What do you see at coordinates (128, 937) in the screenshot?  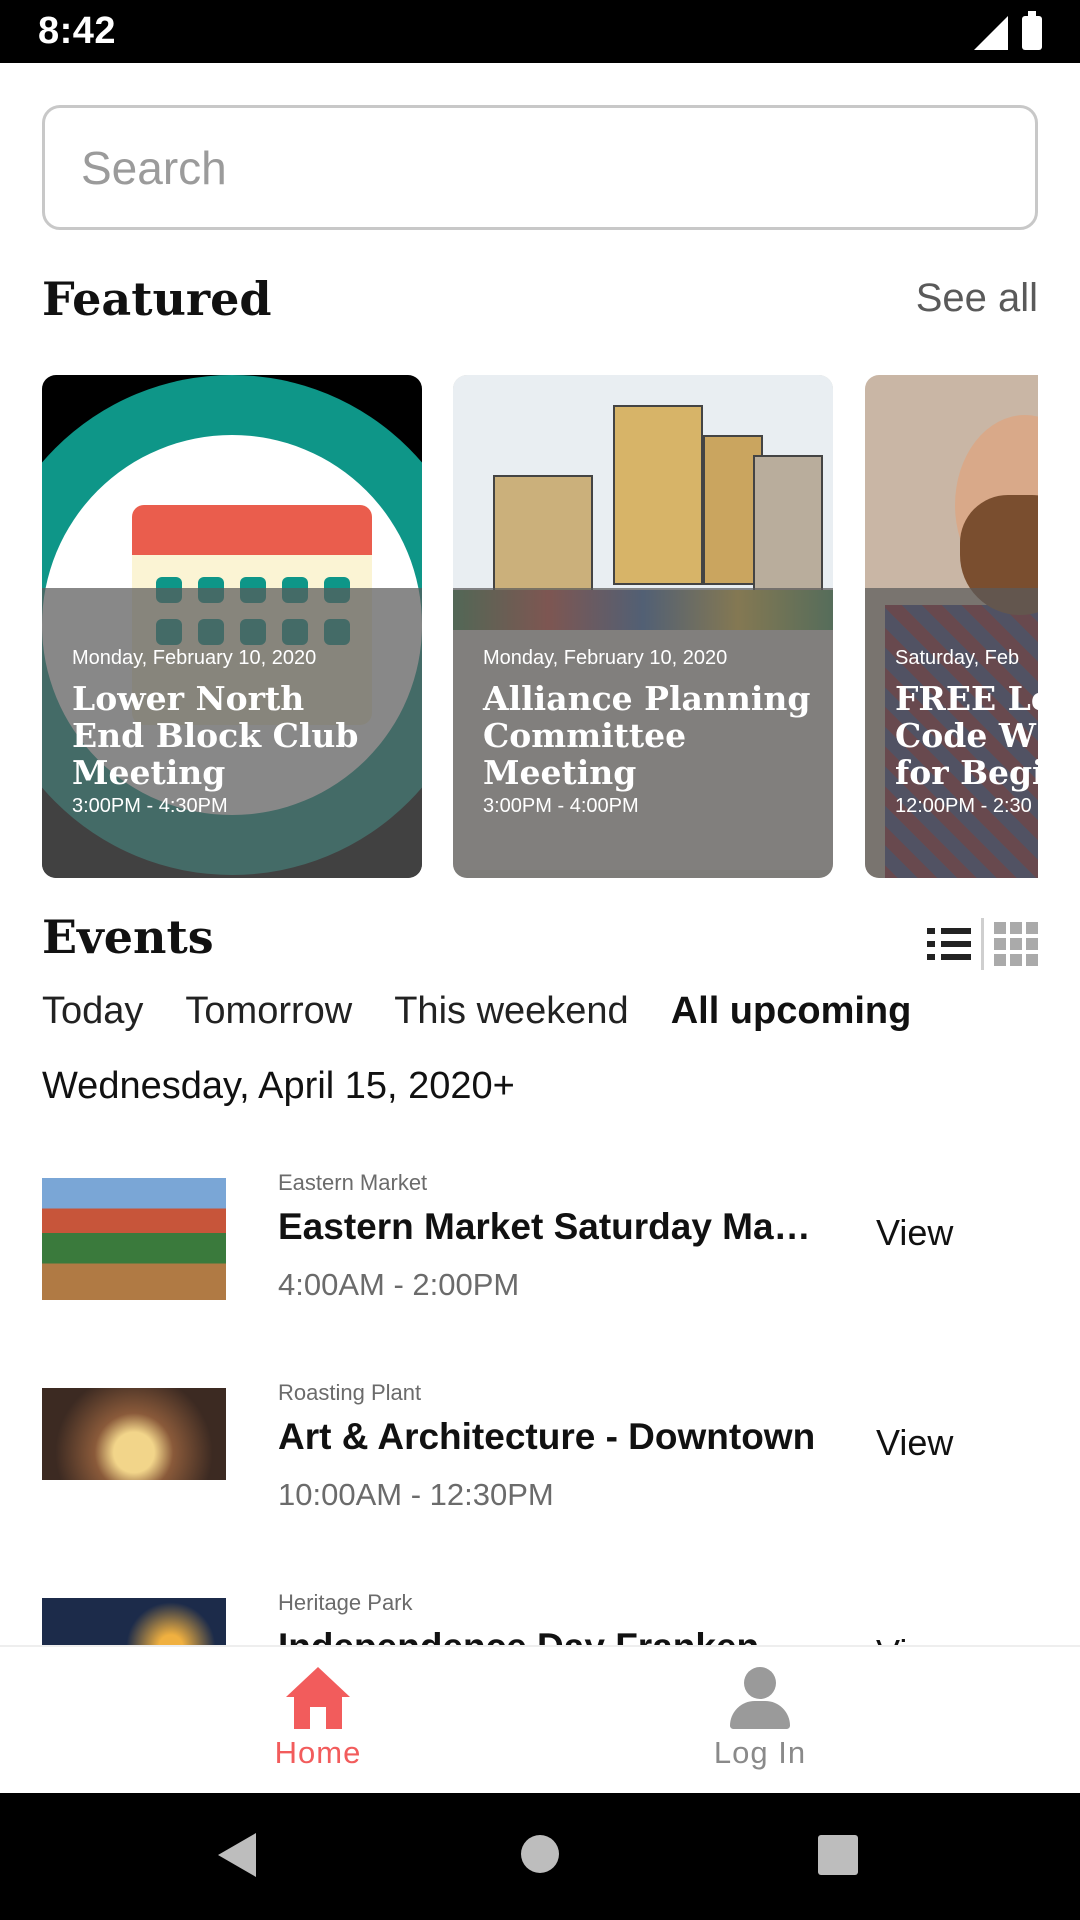 I see `events-heading: Events` at bounding box center [128, 937].